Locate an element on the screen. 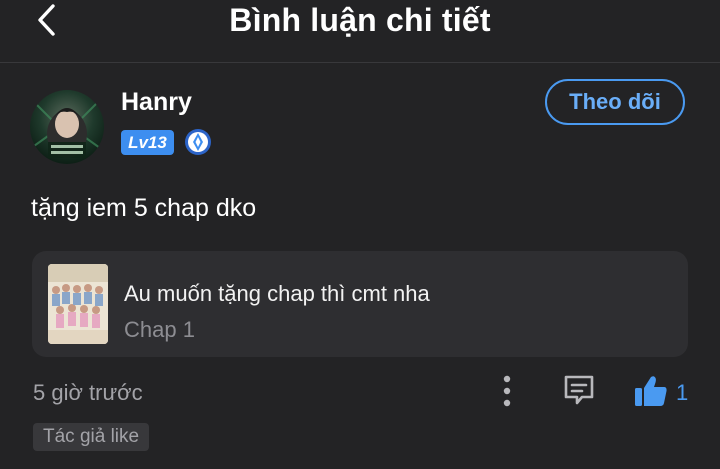 The height and width of the screenshot is (469, 720). like-button is located at coordinates (651, 391).